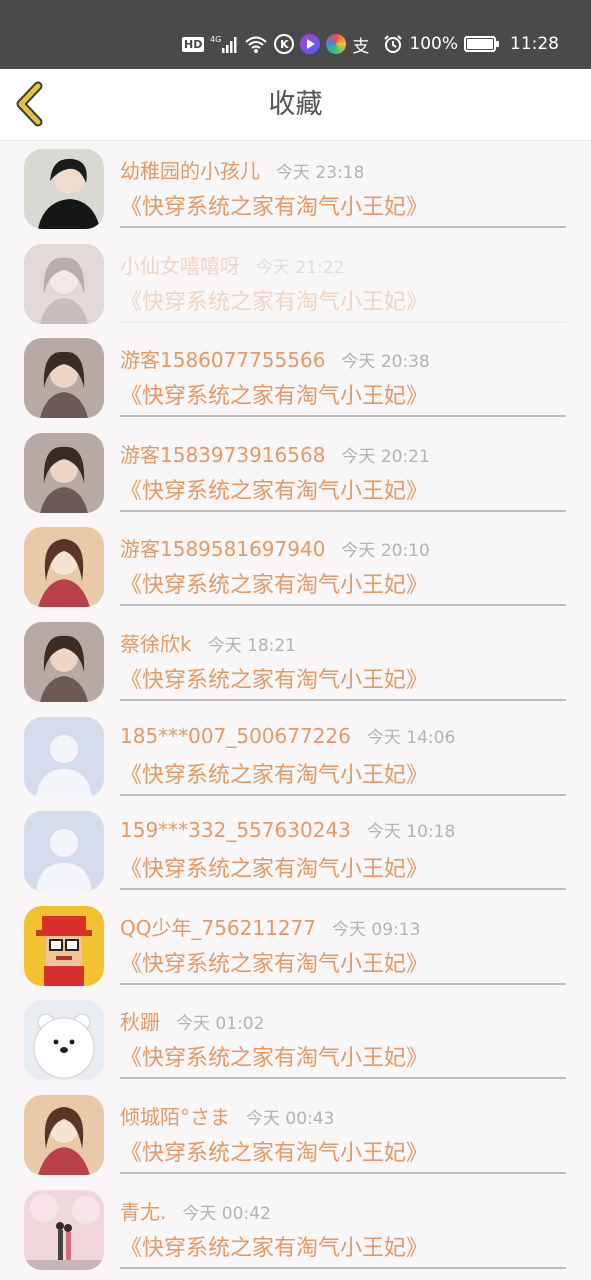  I want to click on timestamp: 今天 00:43, so click(290, 1118).